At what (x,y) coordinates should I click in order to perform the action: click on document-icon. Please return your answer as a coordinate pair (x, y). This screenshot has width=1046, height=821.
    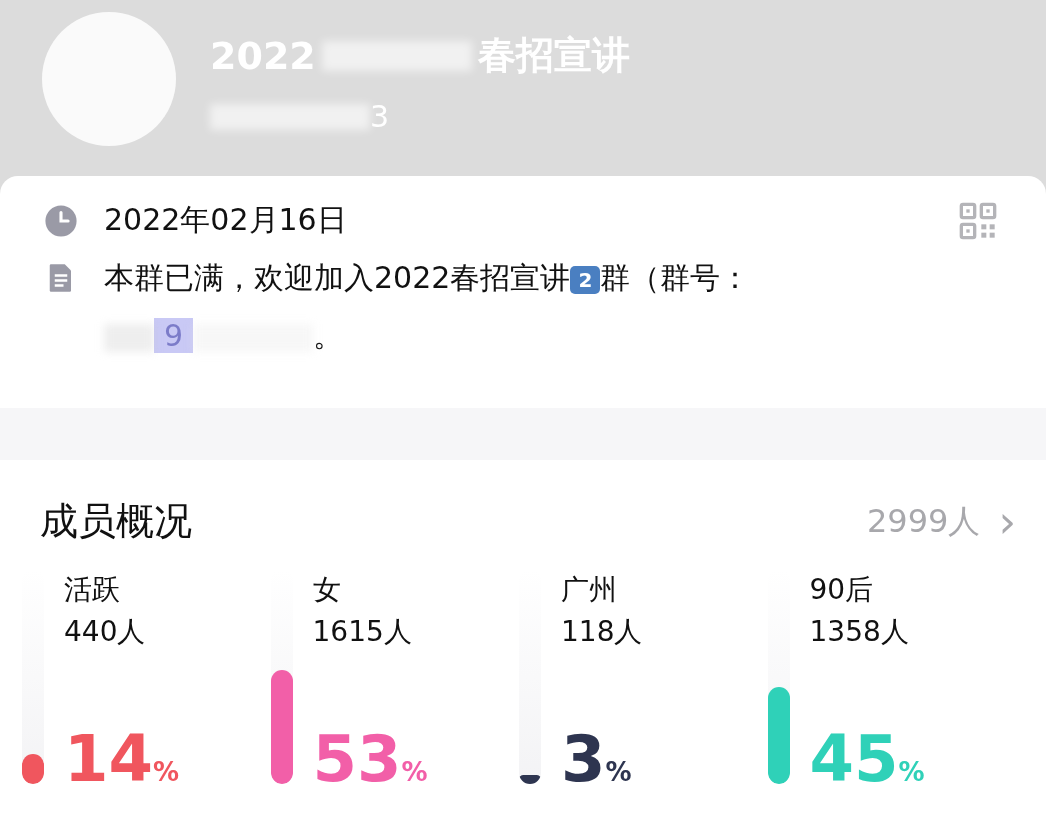
    Looking at the image, I should click on (61, 278).